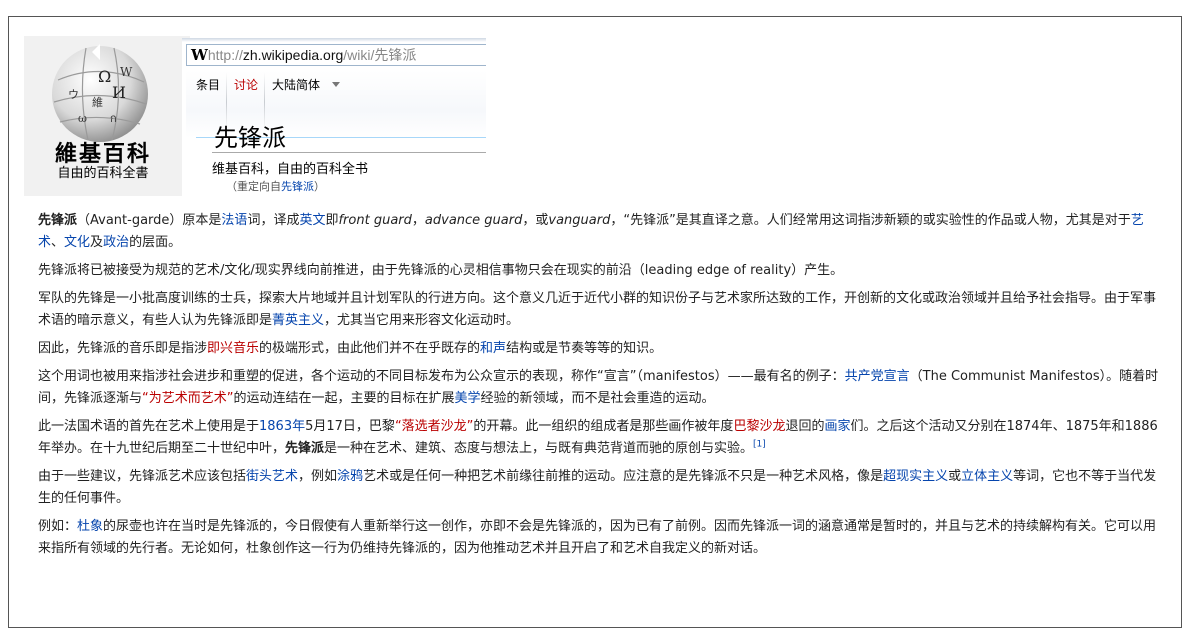  What do you see at coordinates (318, 476) in the screenshot?
I see `paragraph-text: ，例如` at bounding box center [318, 476].